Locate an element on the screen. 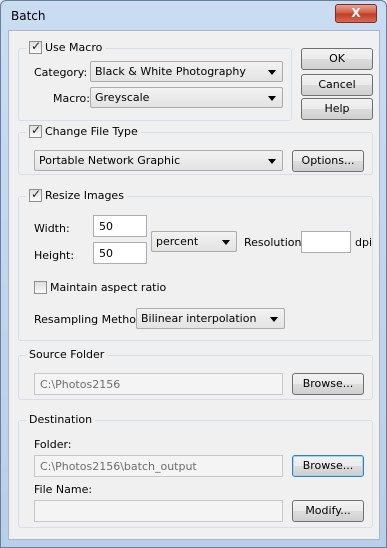 The width and height of the screenshot is (387, 548). width-input: 50 is located at coordinates (120, 226).